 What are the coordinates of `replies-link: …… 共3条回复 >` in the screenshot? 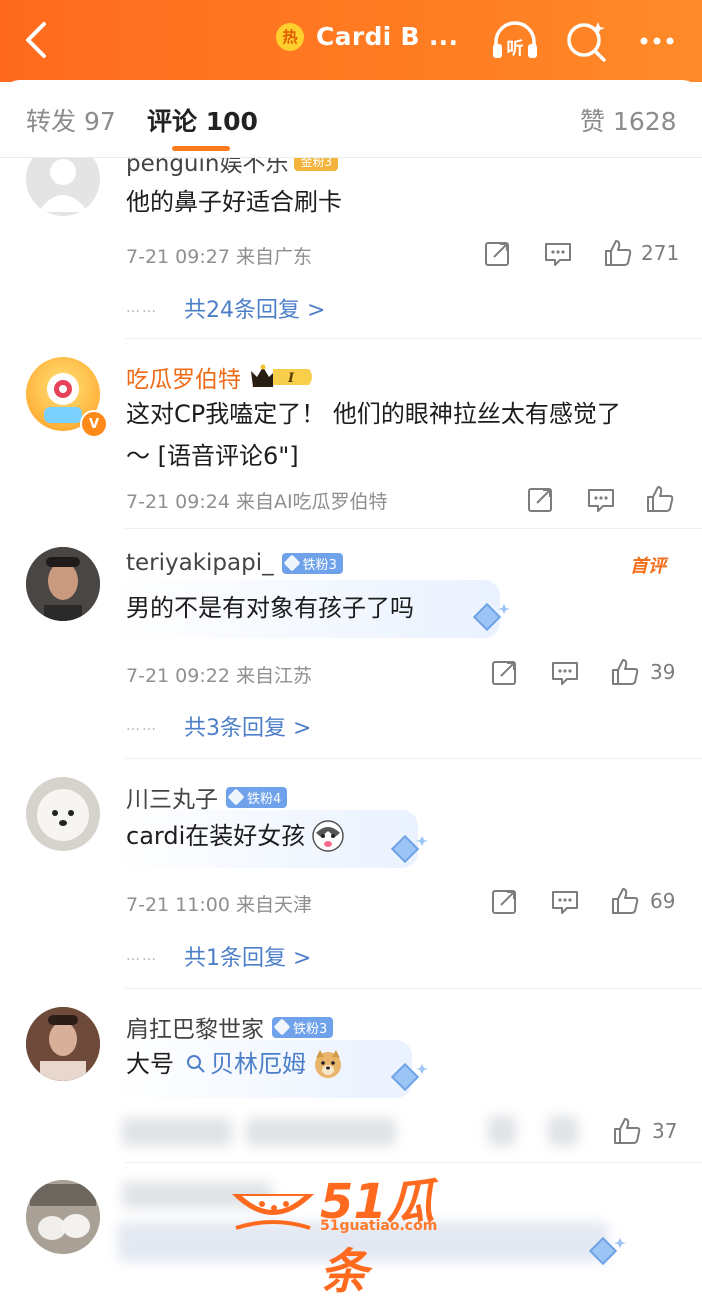 It's located at (218, 726).